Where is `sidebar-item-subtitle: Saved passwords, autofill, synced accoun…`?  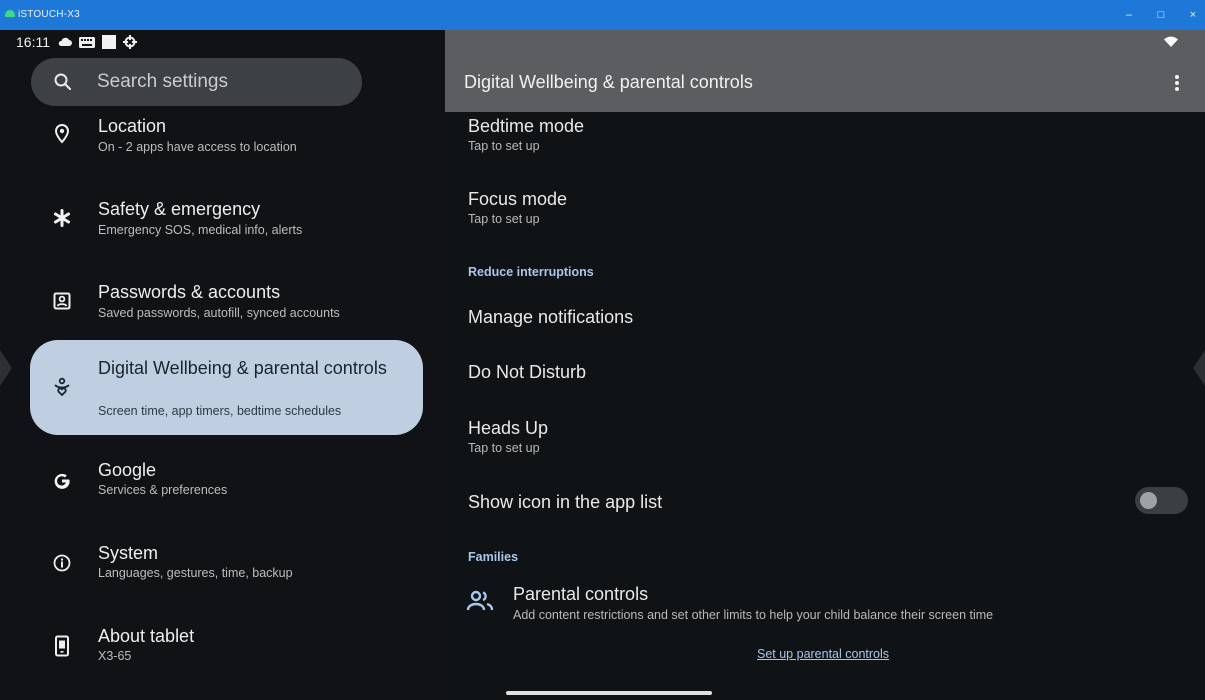
sidebar-item-subtitle: Saved passwords, autofill, synced accoun… is located at coordinates (219, 313).